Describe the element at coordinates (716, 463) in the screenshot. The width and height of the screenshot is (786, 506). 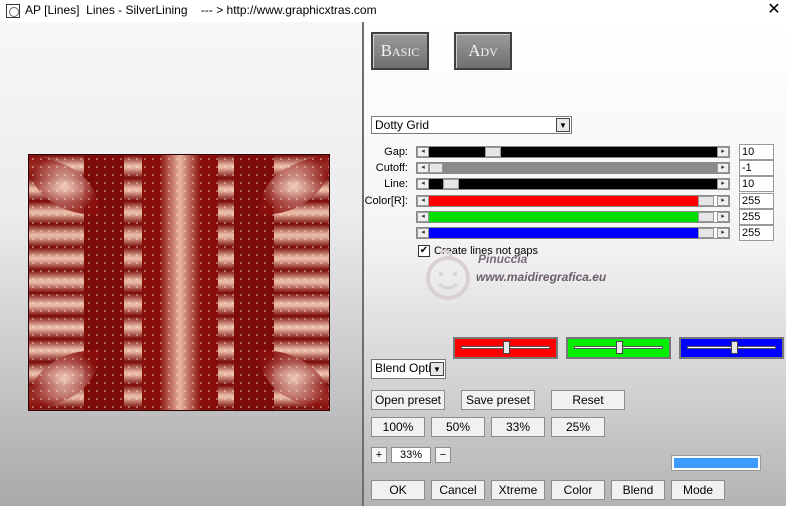
I see `color-swatch` at that location.